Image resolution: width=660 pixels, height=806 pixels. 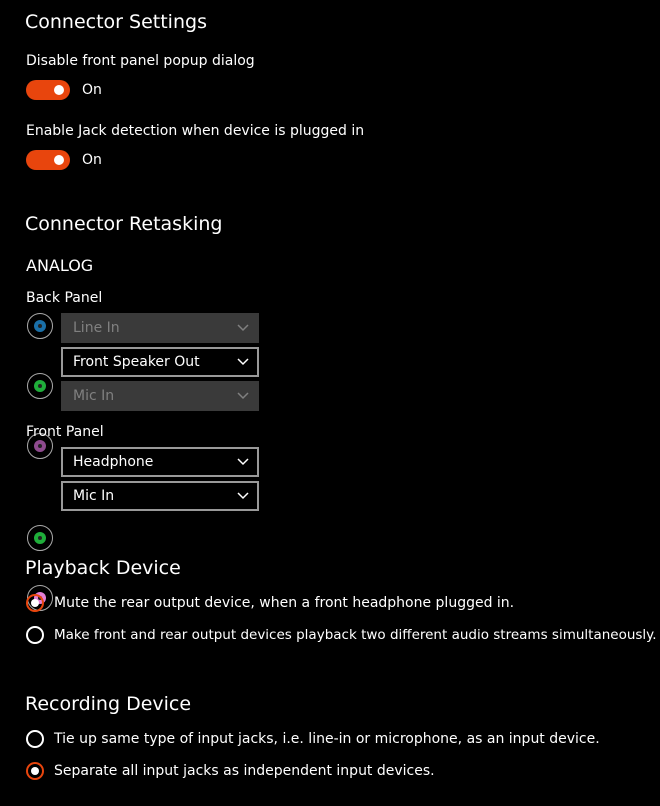 I want to click on select-value: Line In, so click(x=96, y=328).